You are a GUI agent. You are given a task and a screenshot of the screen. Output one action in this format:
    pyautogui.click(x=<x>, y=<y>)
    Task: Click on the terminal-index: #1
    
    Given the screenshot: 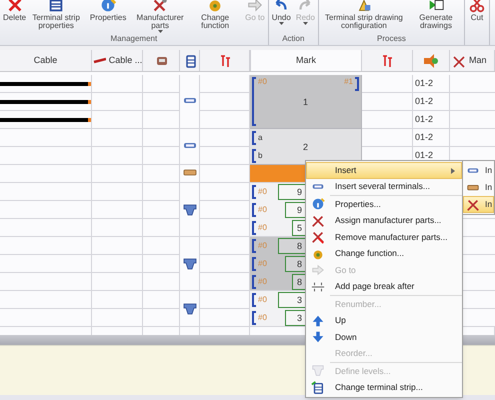 What is the action you would take?
    pyautogui.click(x=348, y=82)
    